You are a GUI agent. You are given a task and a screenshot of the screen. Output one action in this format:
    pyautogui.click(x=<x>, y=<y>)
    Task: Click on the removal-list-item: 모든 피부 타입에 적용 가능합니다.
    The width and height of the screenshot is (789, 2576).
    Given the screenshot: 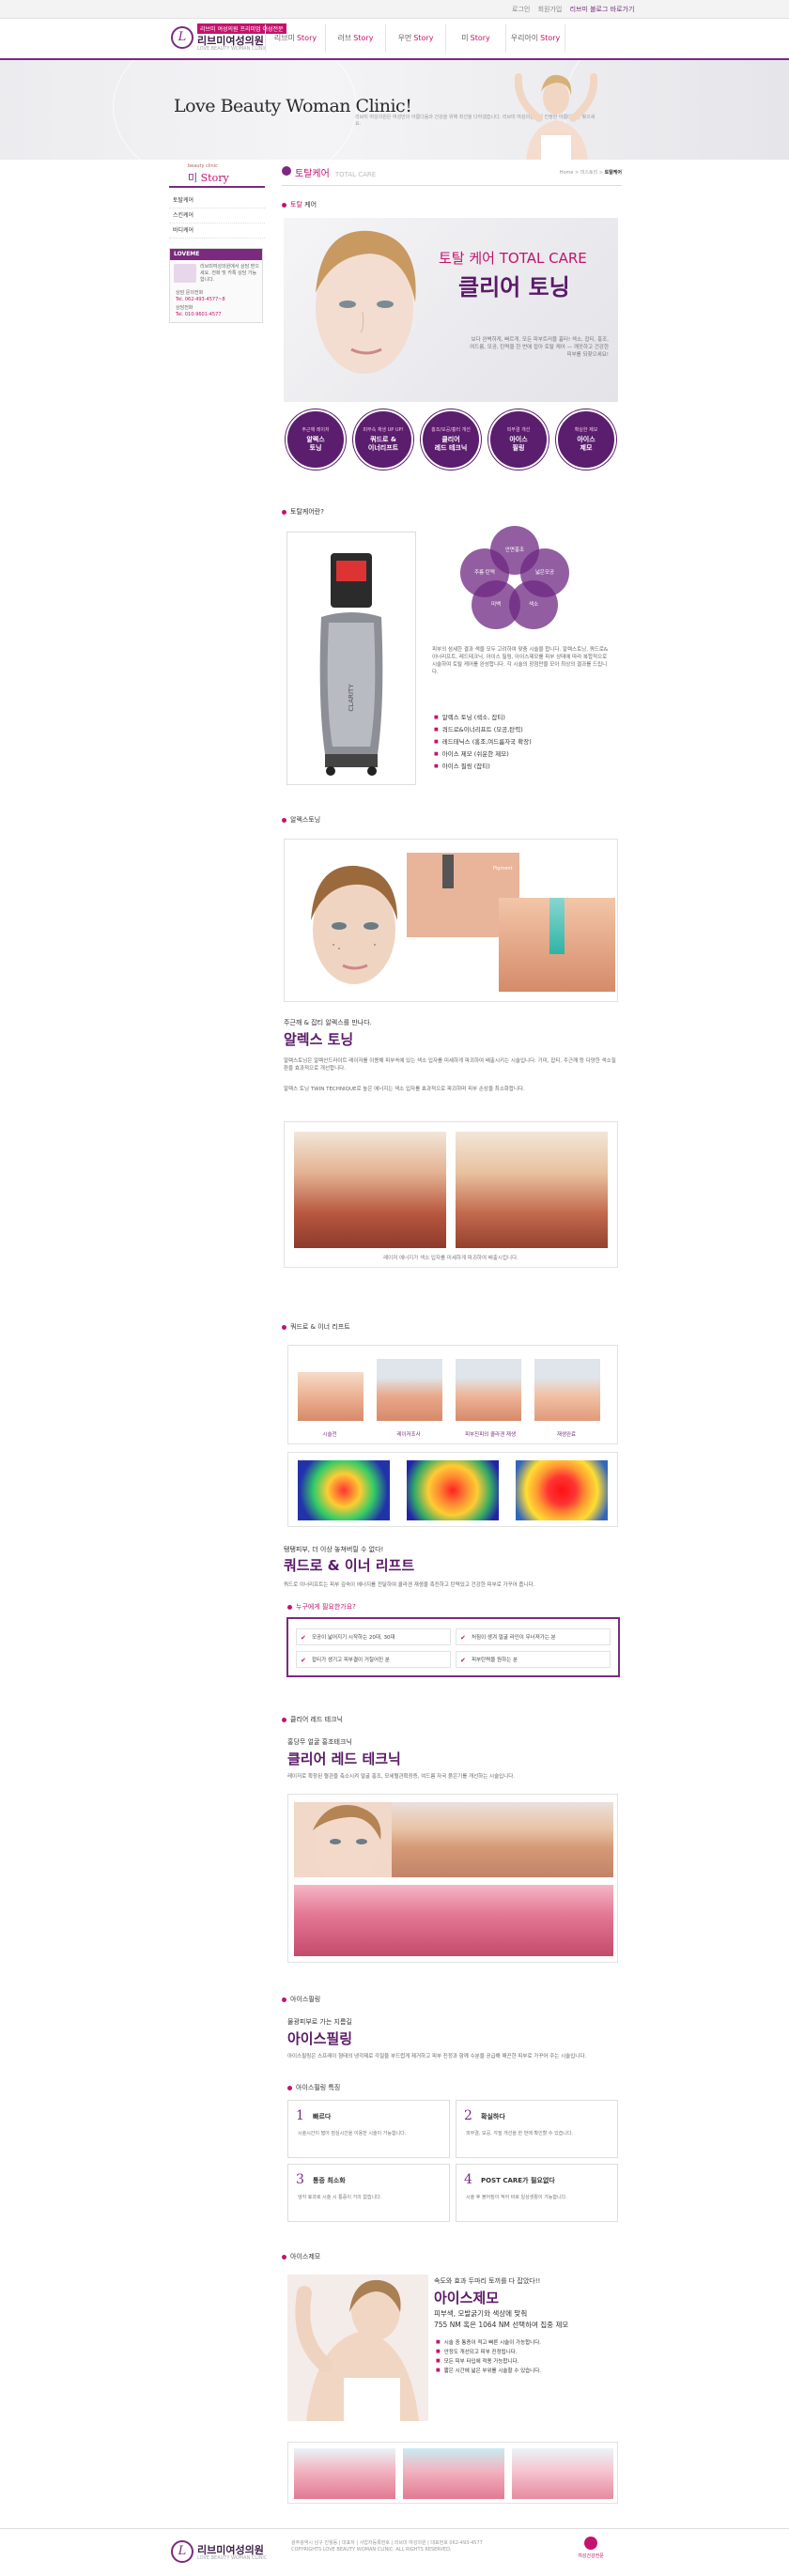 What is the action you would take?
    pyautogui.click(x=525, y=2362)
    